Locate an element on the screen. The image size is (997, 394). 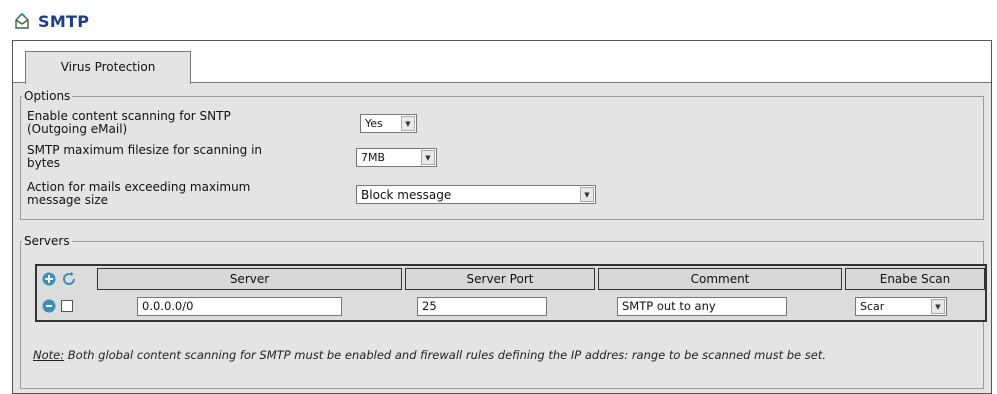
server-port-input: 25 is located at coordinates (482, 306).